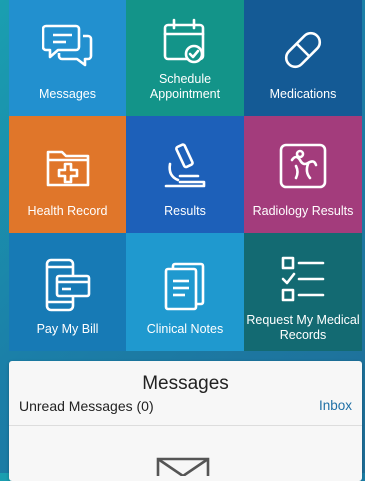 The image size is (365, 481). Describe the element at coordinates (303, 211) in the screenshot. I see `tile-label: Radiology Results` at that location.